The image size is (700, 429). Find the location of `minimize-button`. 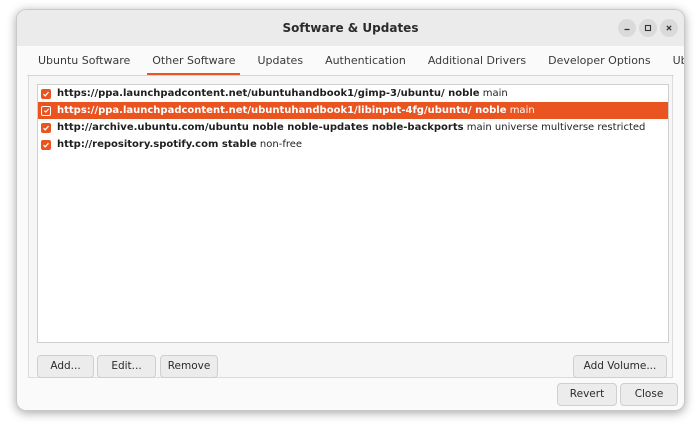

minimize-button is located at coordinates (627, 28).